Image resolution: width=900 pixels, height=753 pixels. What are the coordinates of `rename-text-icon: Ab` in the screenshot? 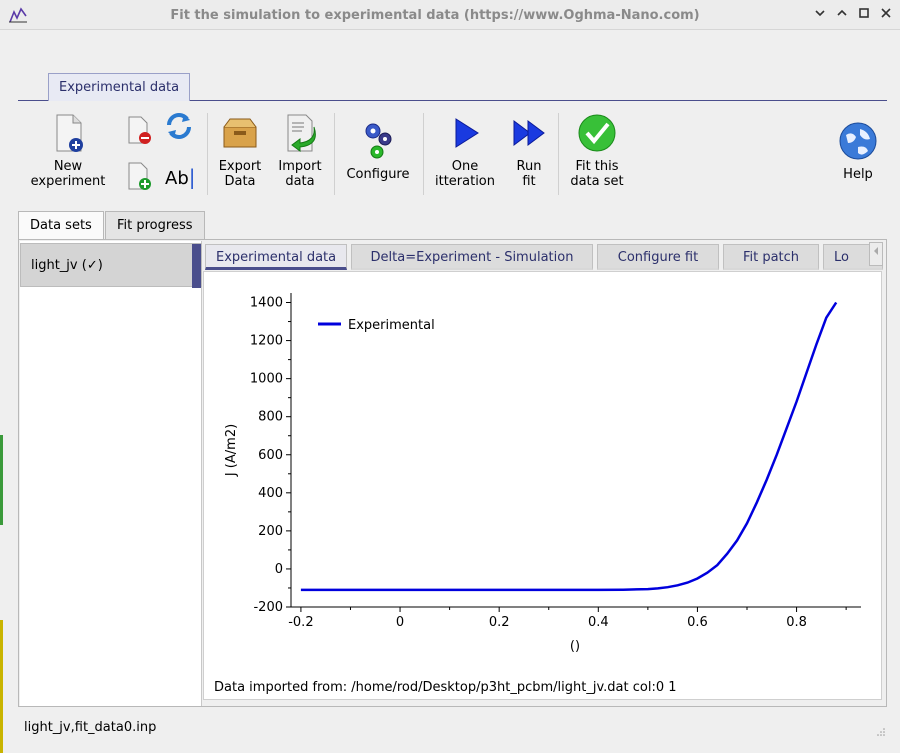 It's located at (177, 178).